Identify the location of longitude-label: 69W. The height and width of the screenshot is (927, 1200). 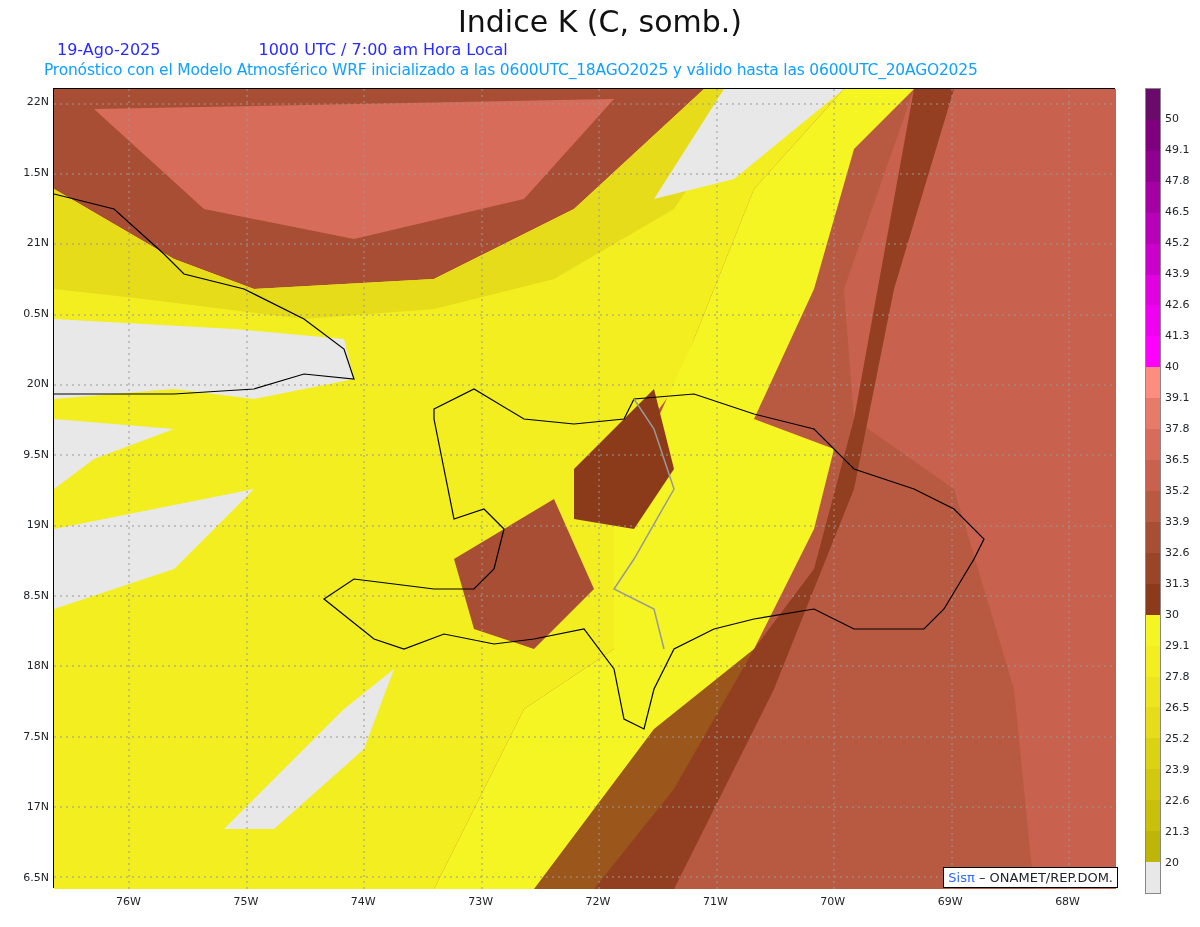
(950, 902).